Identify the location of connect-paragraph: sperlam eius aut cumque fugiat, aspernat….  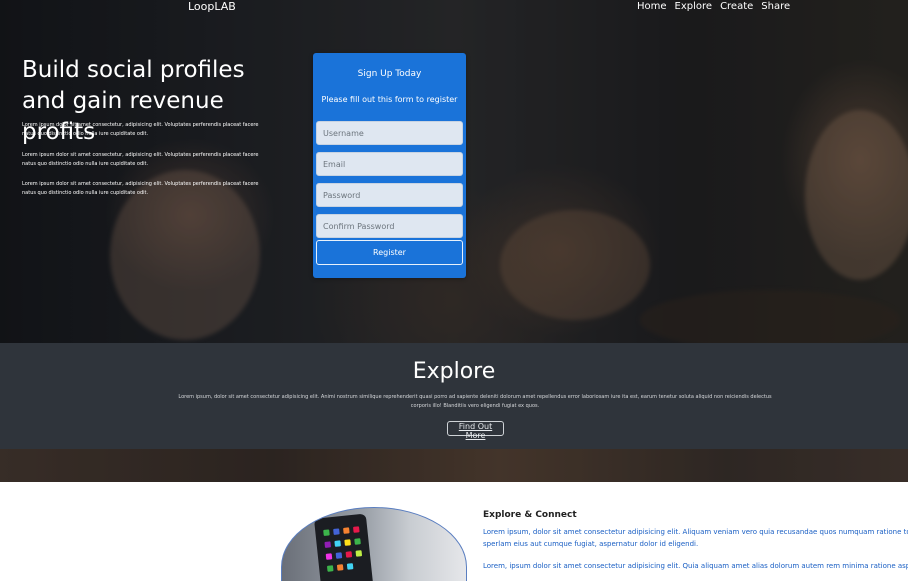
(591, 544).